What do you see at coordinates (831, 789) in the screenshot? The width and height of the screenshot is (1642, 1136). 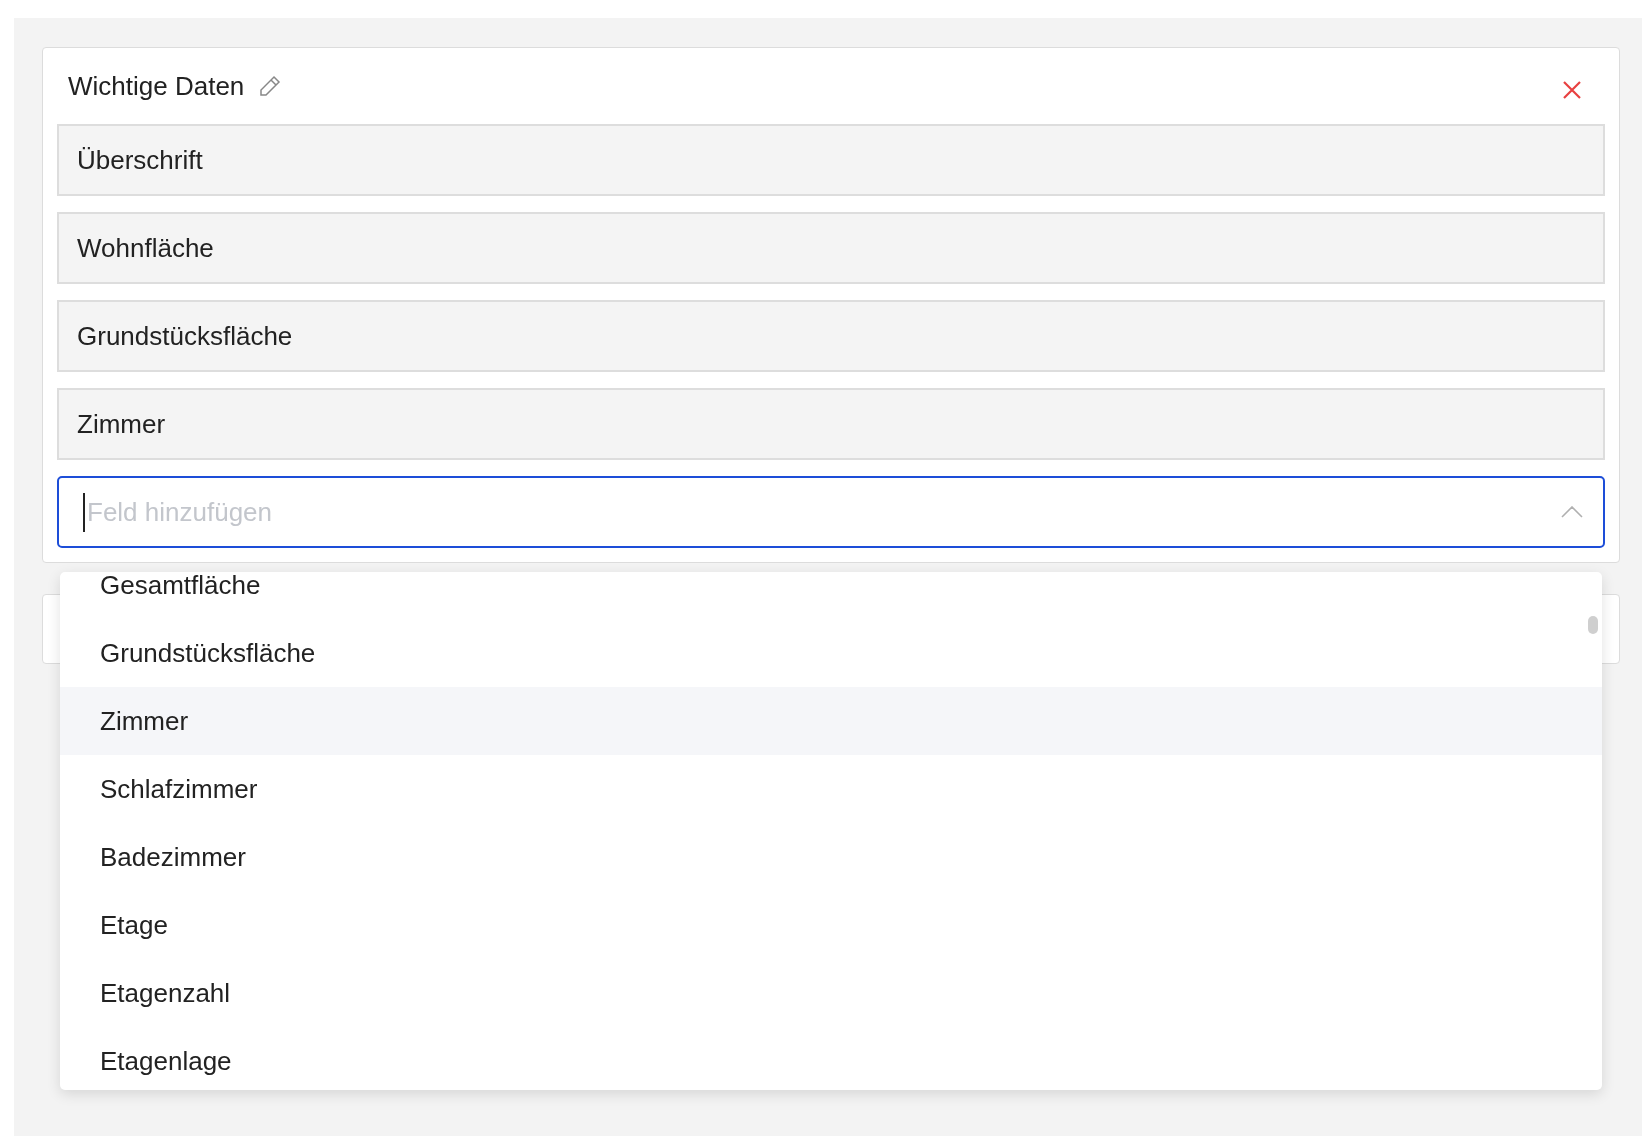 I see `dropdown-option: Schlafzimmer` at bounding box center [831, 789].